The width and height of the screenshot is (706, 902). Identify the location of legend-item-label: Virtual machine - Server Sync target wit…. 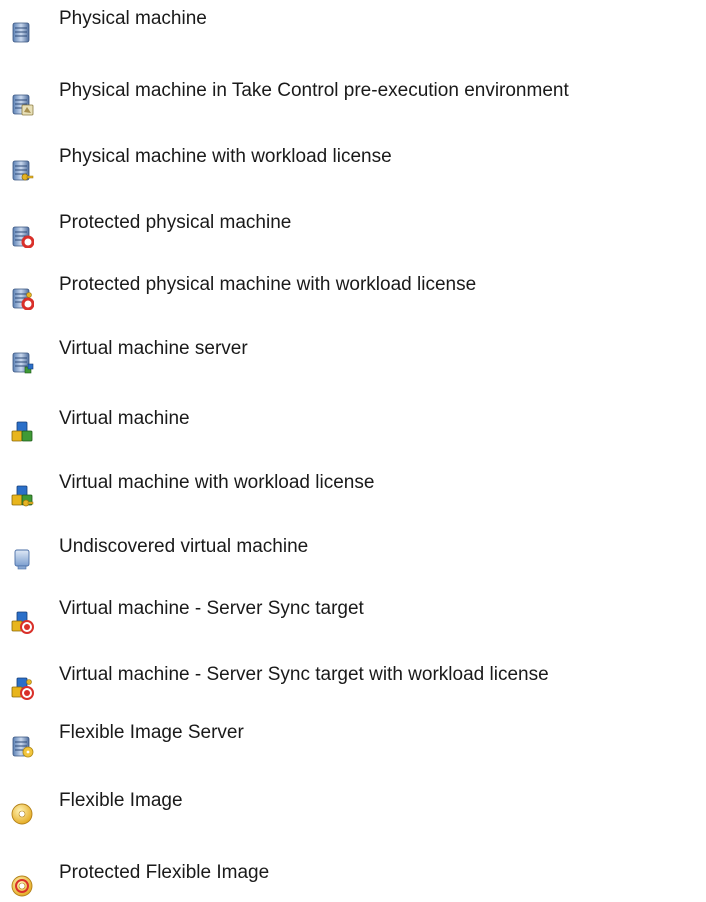
(304, 674).